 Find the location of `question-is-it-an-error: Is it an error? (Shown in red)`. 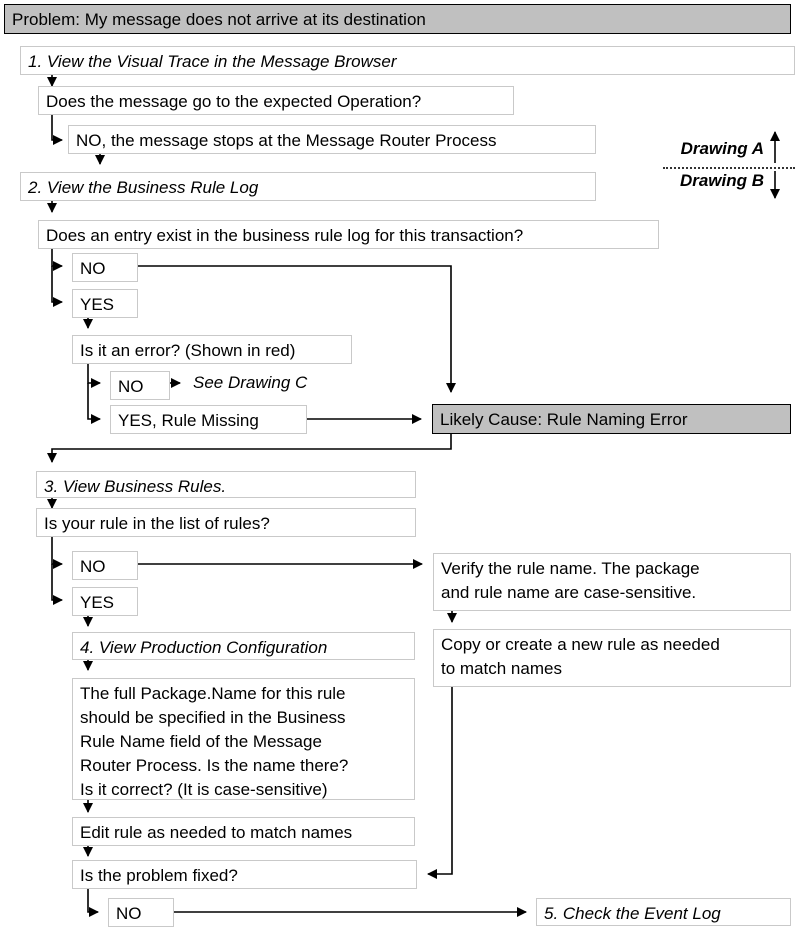

question-is-it-an-error: Is it an error? (Shown in red) is located at coordinates (212, 349).